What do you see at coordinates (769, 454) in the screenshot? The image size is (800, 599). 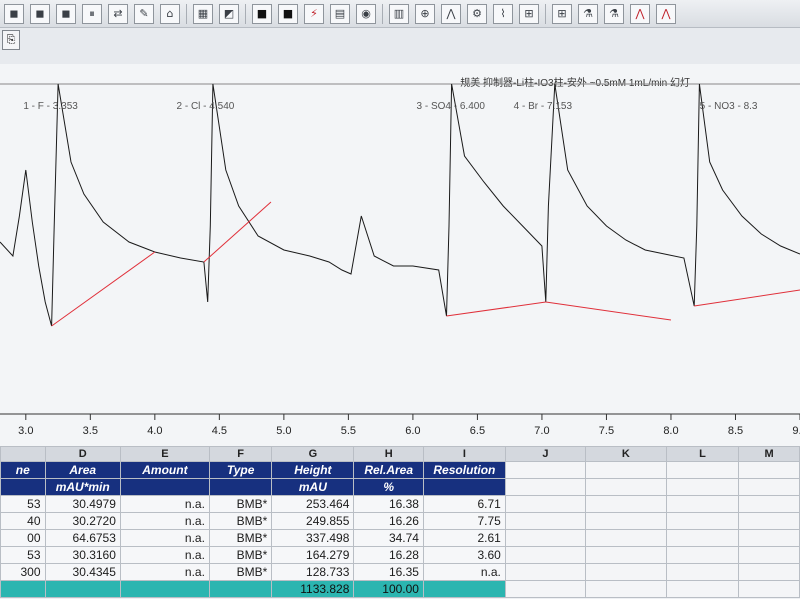 I see `column-letter: M` at bounding box center [769, 454].